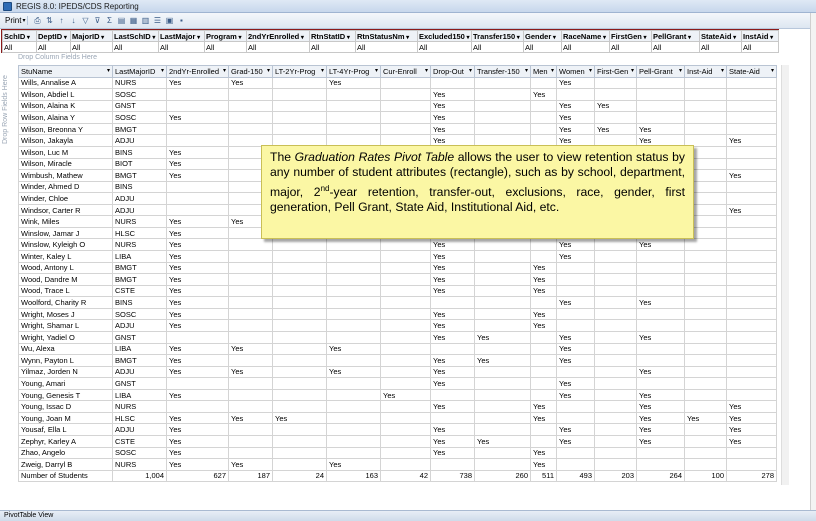 The image size is (816, 521). I want to click on sort-desc-icon: ↓, so click(73, 21).